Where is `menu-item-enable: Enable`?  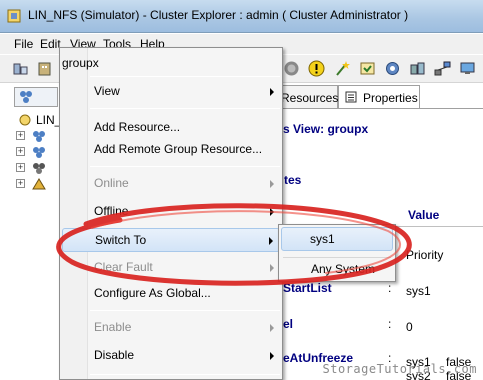 menu-item-enable: Enable is located at coordinates (171, 328).